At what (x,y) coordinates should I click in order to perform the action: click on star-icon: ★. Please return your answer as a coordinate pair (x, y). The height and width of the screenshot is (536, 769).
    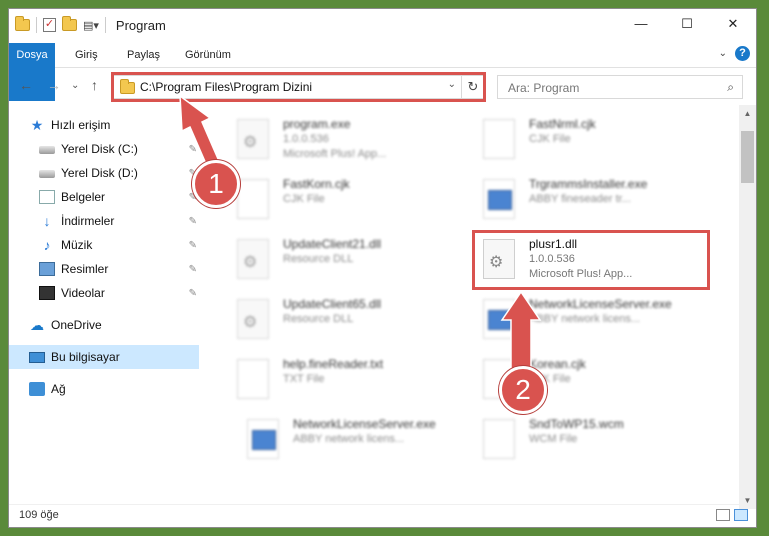
    Looking at the image, I should click on (37, 125).